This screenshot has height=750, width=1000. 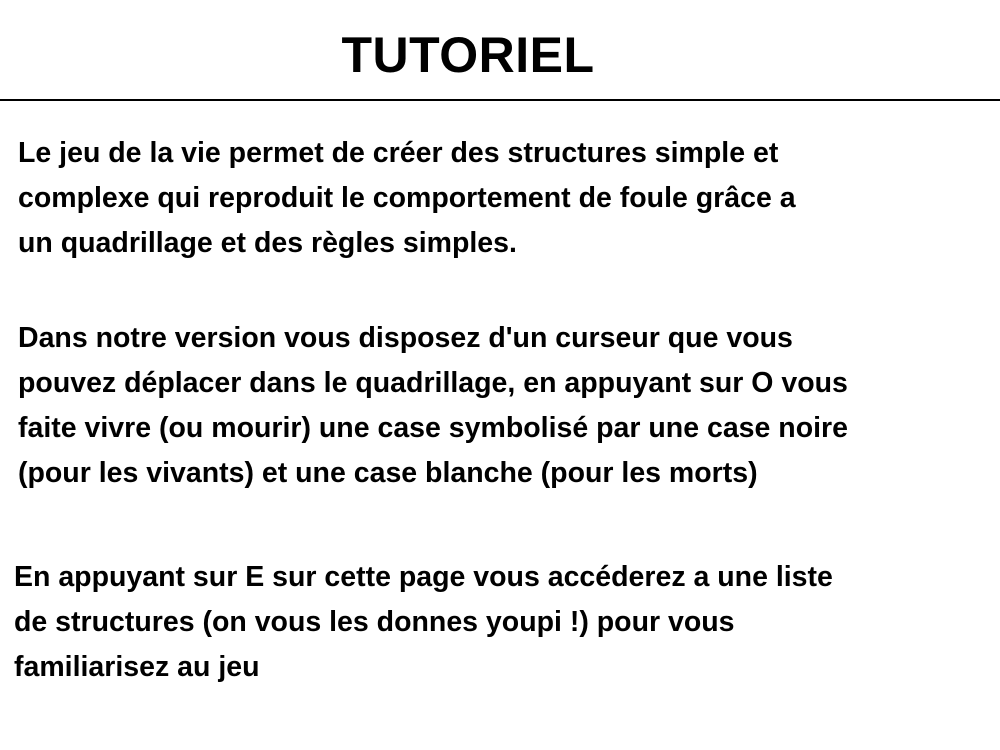 I want to click on page-title: TUTORIEL, so click(x=468, y=55).